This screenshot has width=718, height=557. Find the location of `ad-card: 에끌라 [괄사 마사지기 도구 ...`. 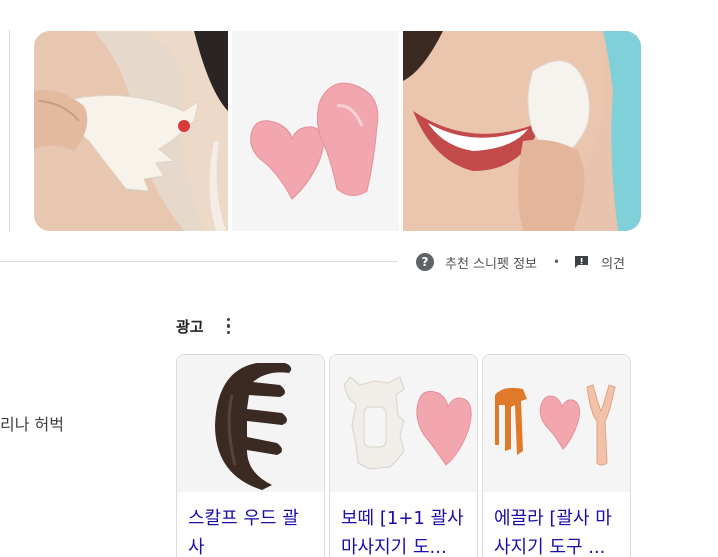

ad-card: 에끌라 [괄사 마사지기 도구 ... is located at coordinates (556, 455).